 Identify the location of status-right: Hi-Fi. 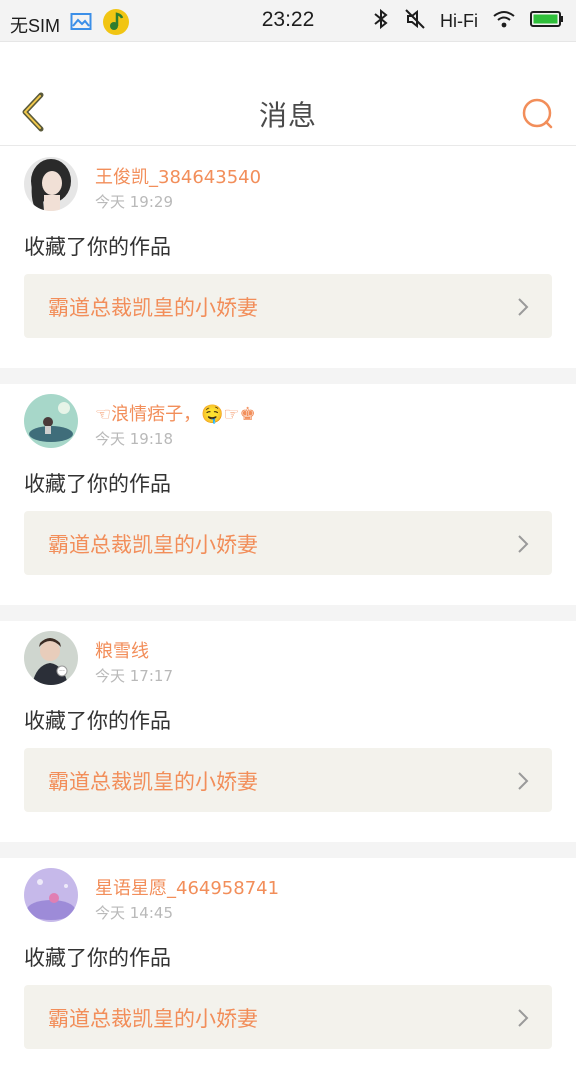
(468, 21).